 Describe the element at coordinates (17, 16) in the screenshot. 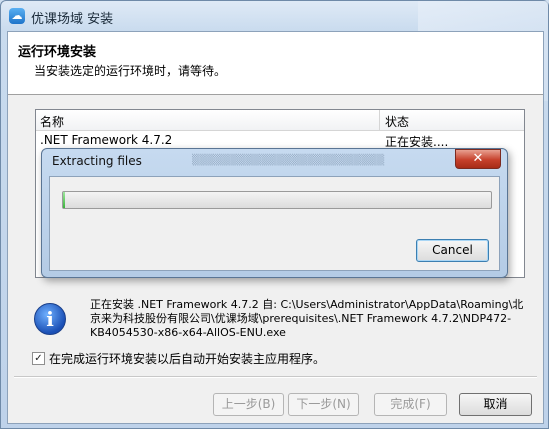

I see `app-icon: ☁` at that location.